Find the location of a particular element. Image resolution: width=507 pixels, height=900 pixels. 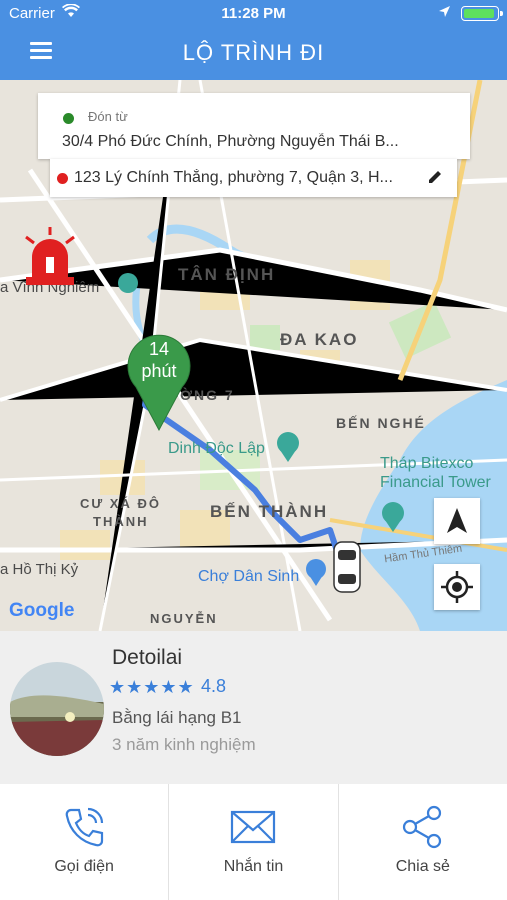

map-label-tan-dinh: TÂN ĐỊNH is located at coordinates (227, 274).